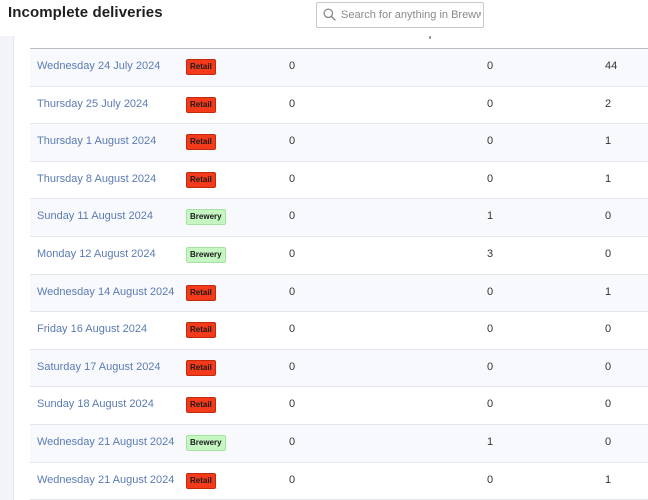 The height and width of the screenshot is (500, 648). What do you see at coordinates (339, 368) in the screenshot?
I see `table-row: Saturday 17 August 2024 Retail 0 0 0` at bounding box center [339, 368].